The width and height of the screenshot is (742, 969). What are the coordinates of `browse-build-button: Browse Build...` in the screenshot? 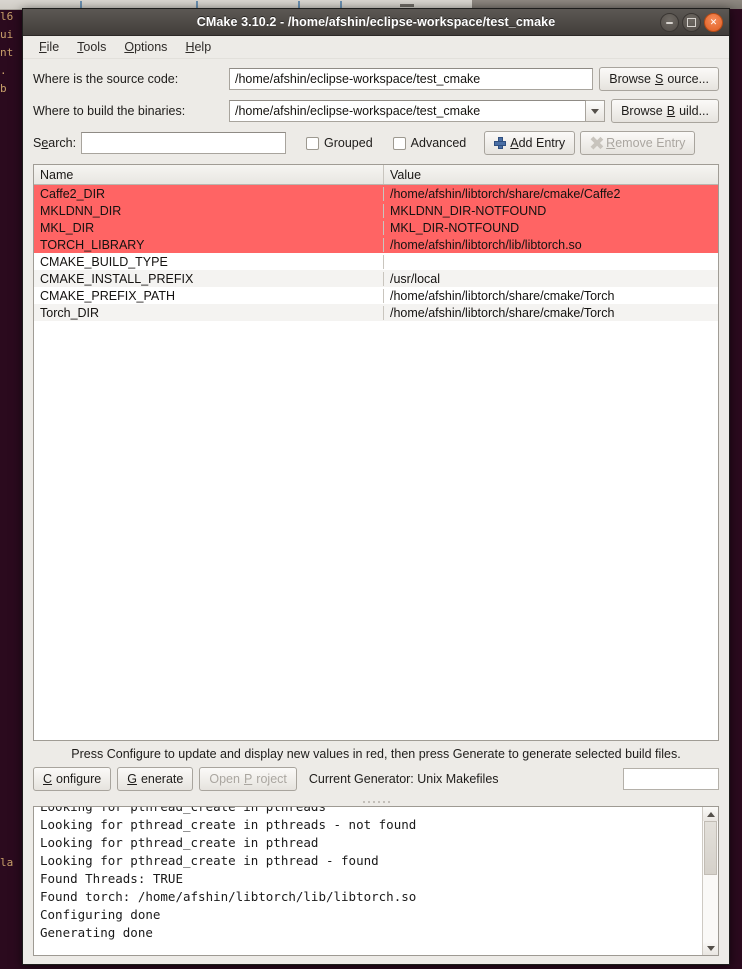 It's located at (665, 111).